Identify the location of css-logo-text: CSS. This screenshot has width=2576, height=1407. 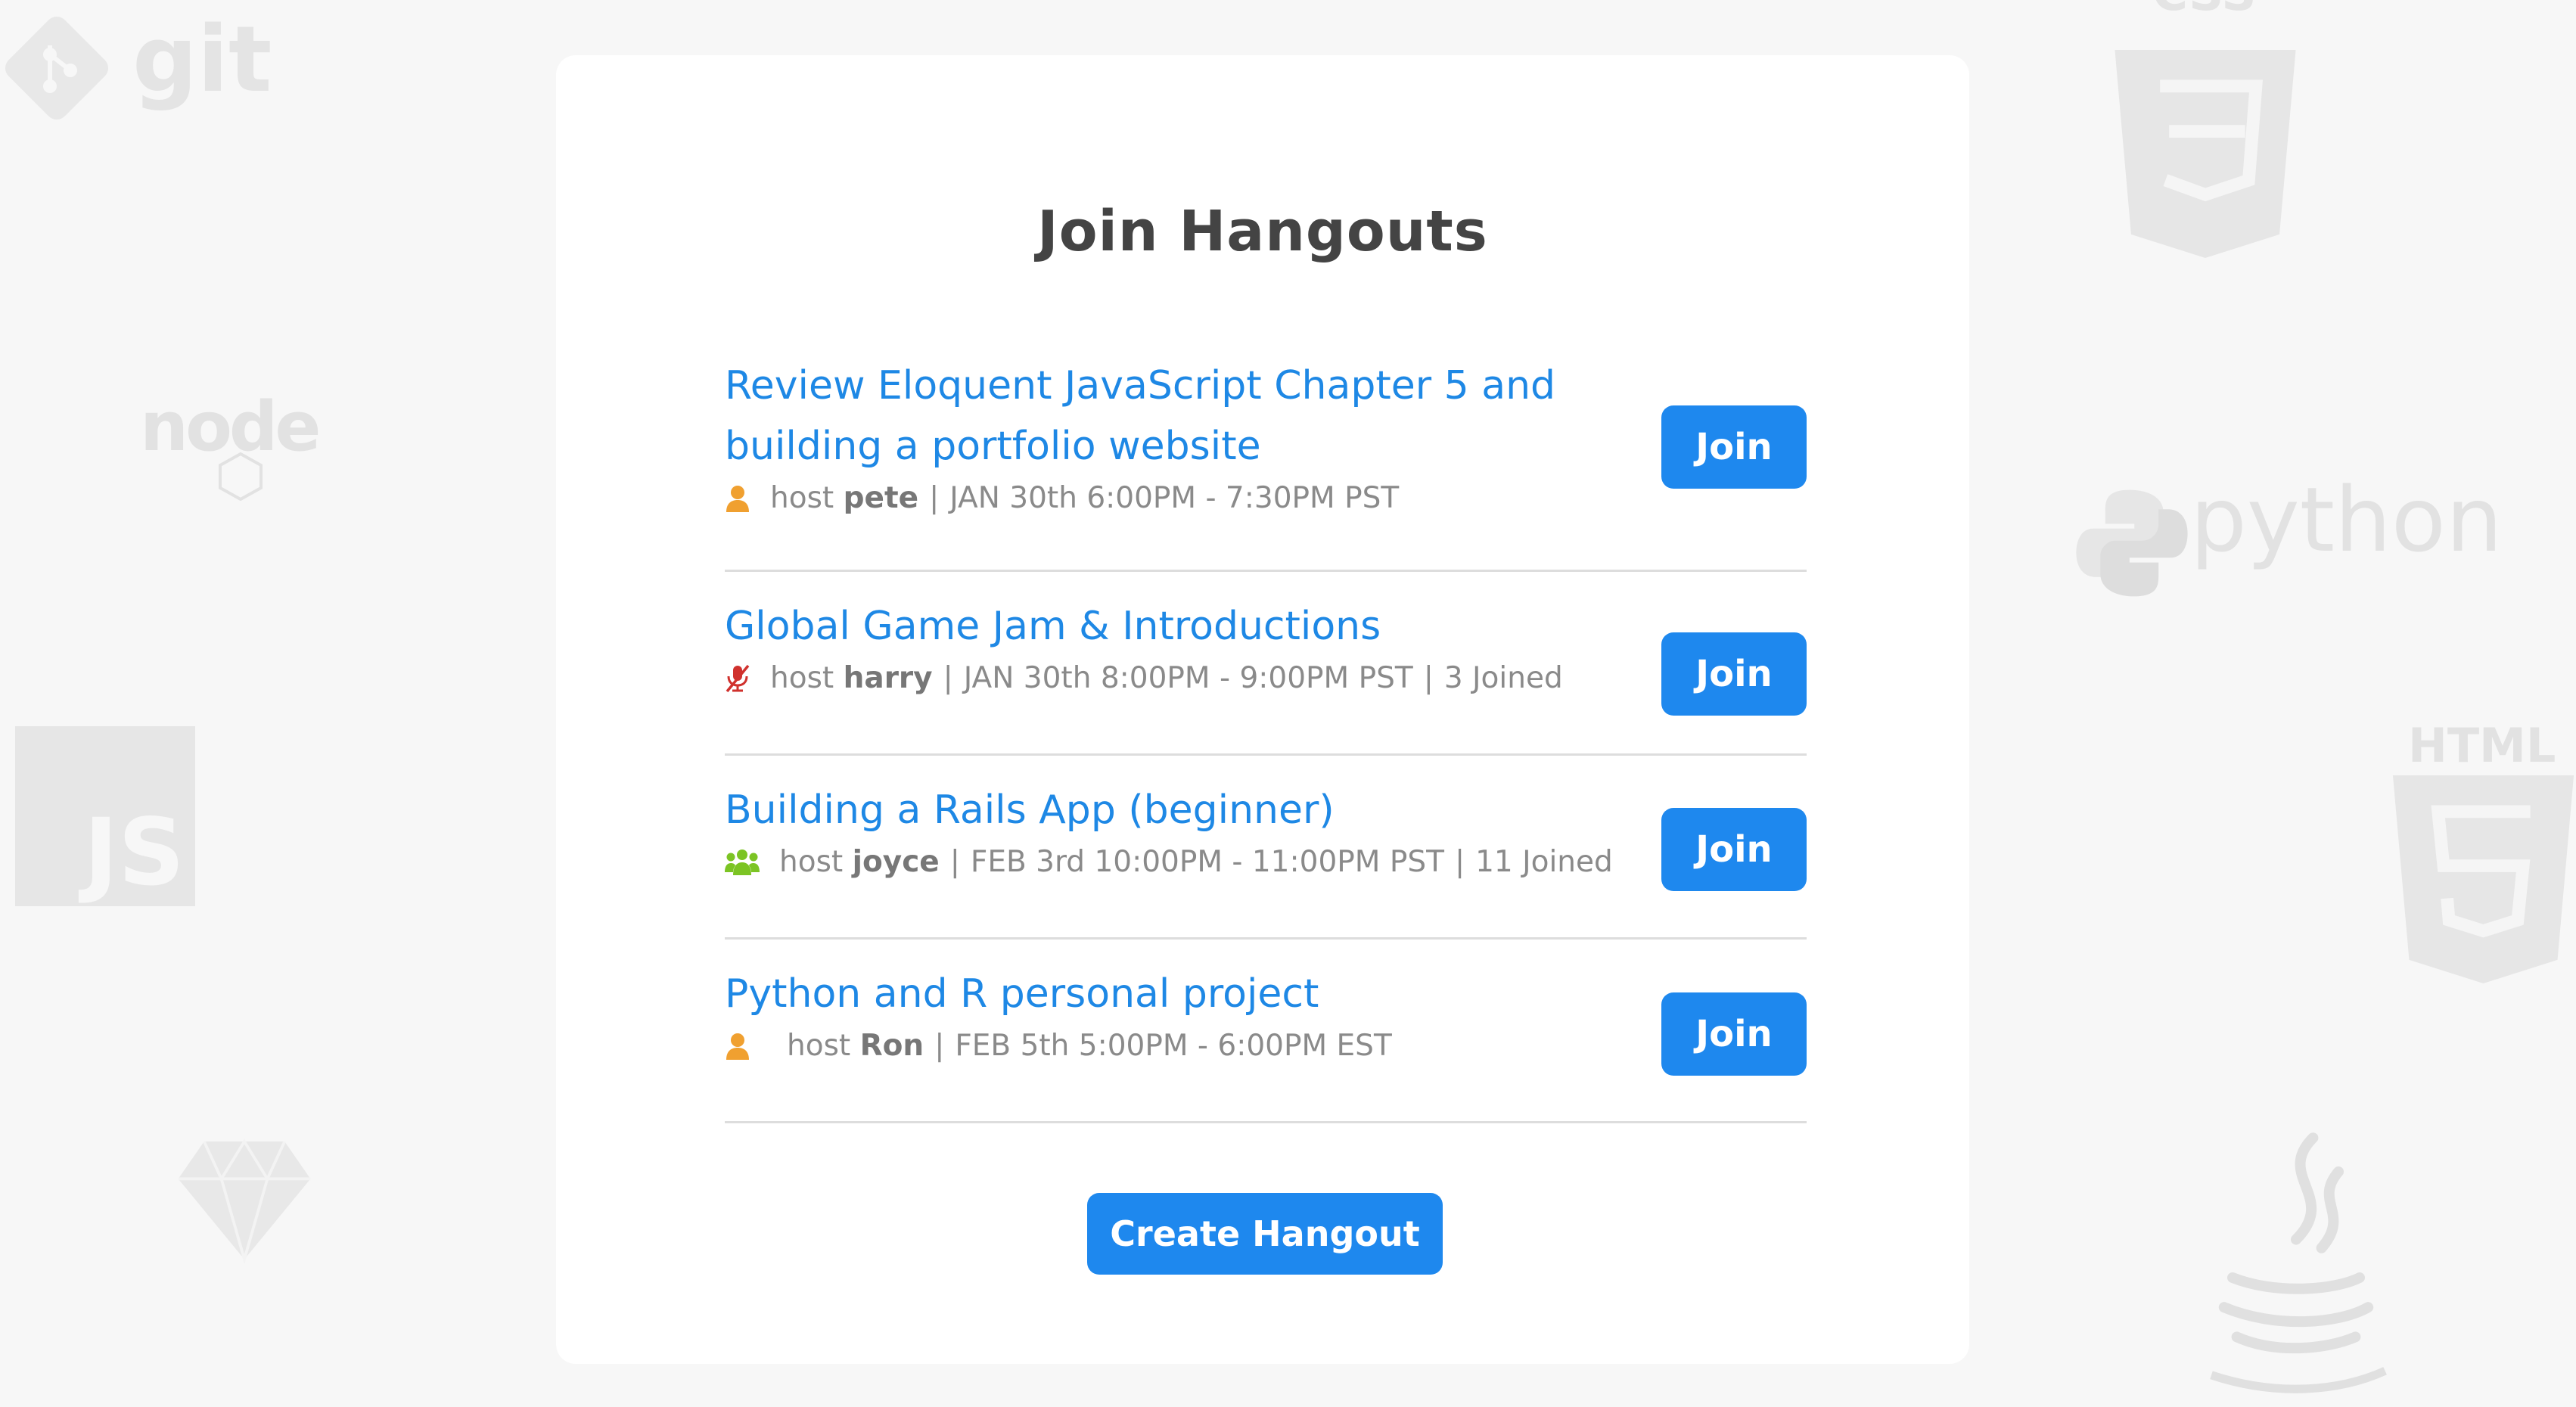
(2204, 9).